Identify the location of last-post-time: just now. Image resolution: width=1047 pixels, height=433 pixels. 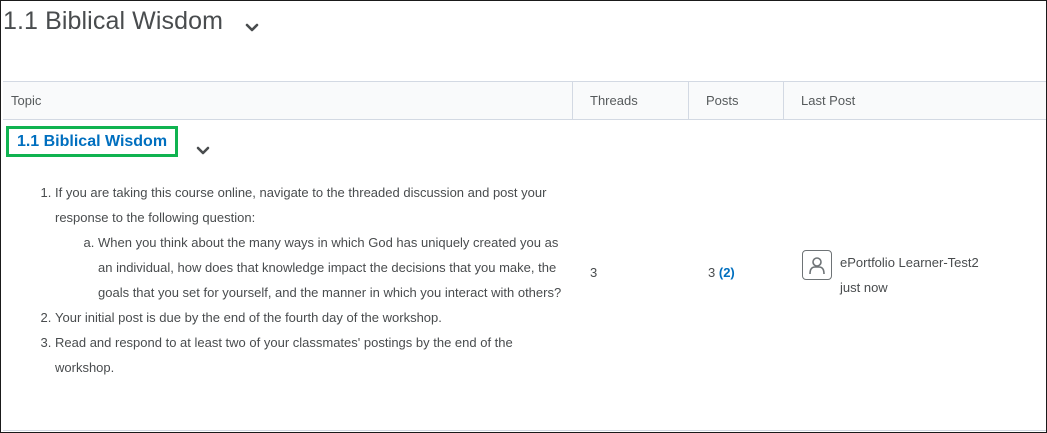
(864, 287).